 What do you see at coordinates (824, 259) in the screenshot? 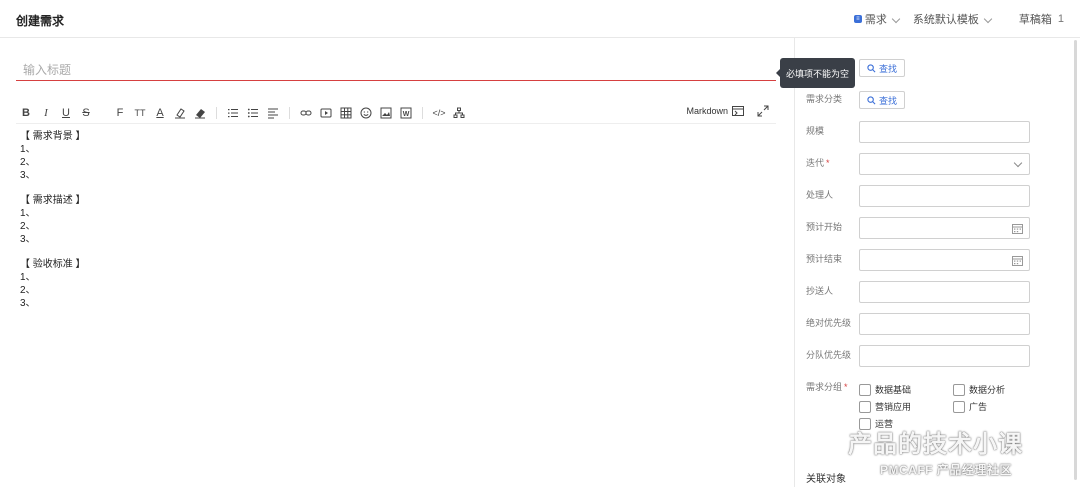
I see `field-label: 预计结束` at bounding box center [824, 259].